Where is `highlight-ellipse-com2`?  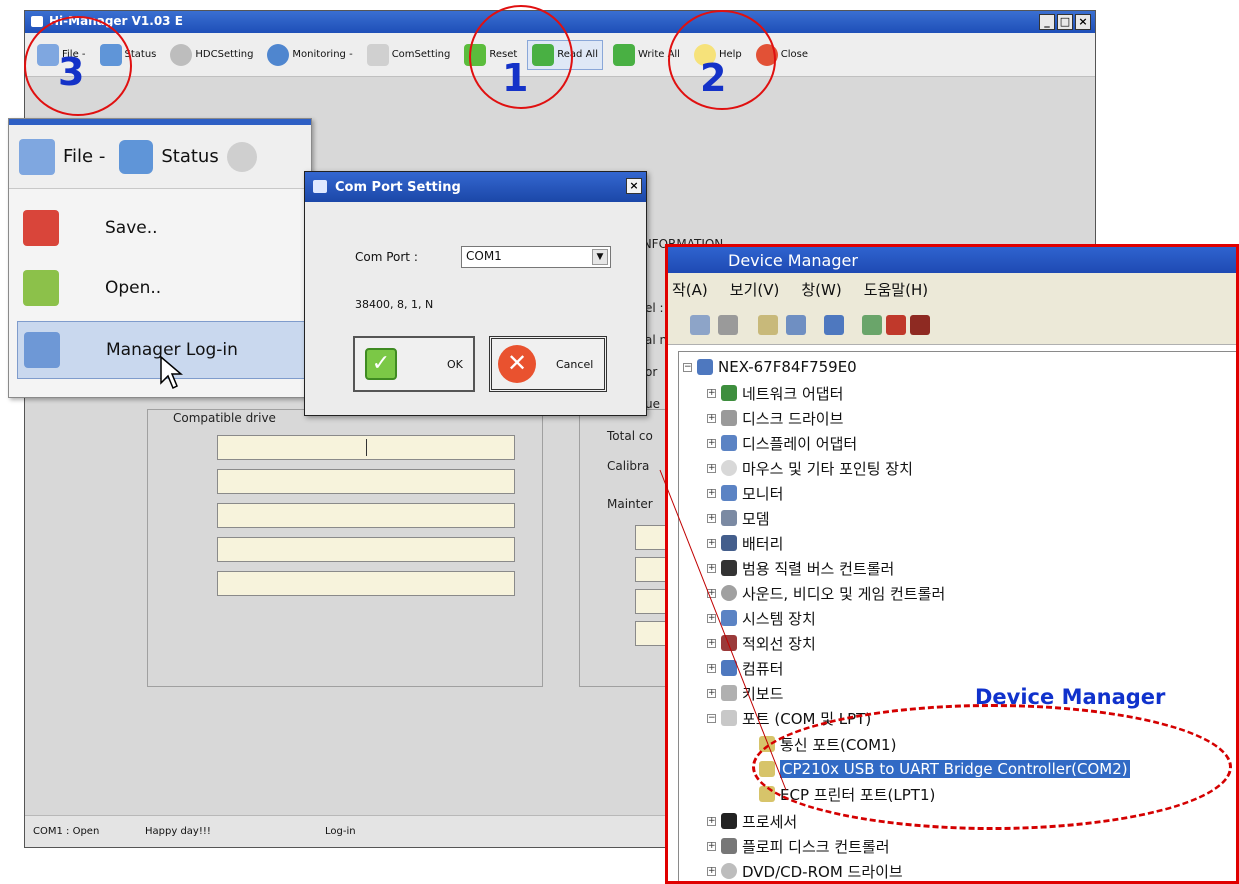
highlight-ellipse-com2 is located at coordinates (992, 767).